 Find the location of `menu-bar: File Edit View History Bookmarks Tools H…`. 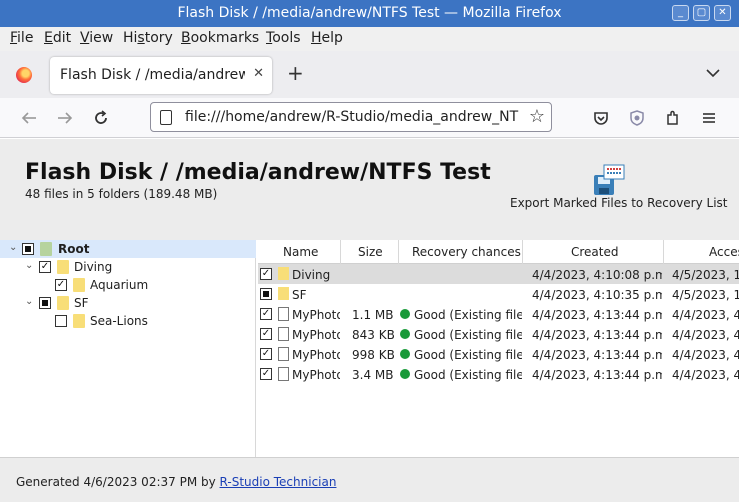

menu-bar: File Edit View History Bookmarks Tools H… is located at coordinates (369, 39).